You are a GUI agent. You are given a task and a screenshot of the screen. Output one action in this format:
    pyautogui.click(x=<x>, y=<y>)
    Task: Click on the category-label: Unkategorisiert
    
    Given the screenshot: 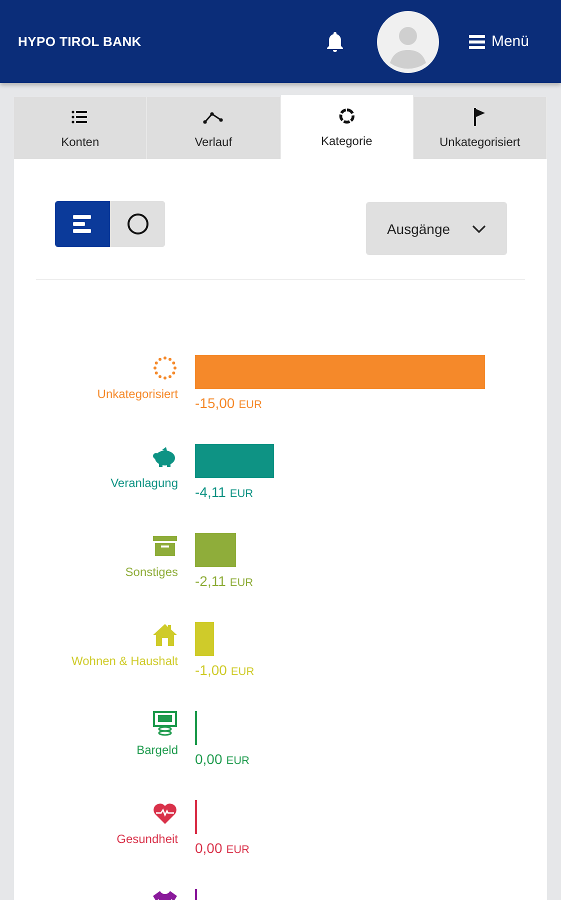 What is the action you would take?
    pyautogui.click(x=137, y=394)
    